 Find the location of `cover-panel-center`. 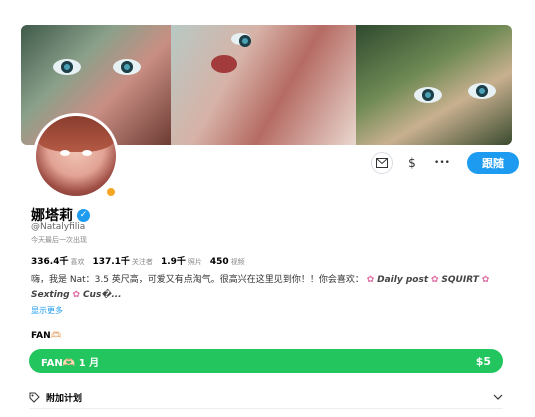

cover-panel-center is located at coordinates (263, 85).